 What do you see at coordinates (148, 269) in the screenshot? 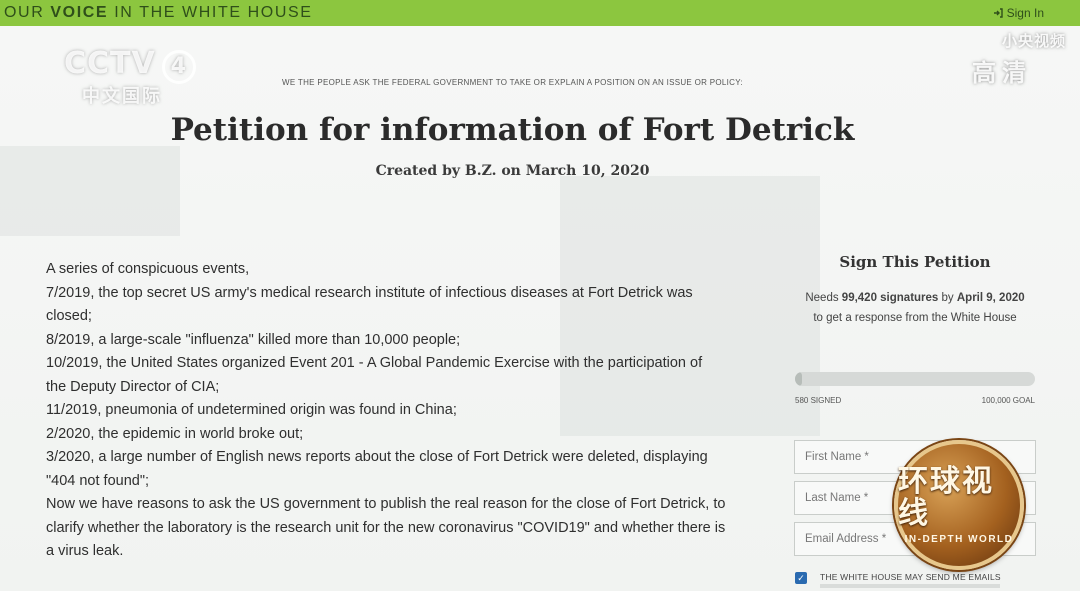
I see `body-line: A series of conspicuous events,` at bounding box center [148, 269].